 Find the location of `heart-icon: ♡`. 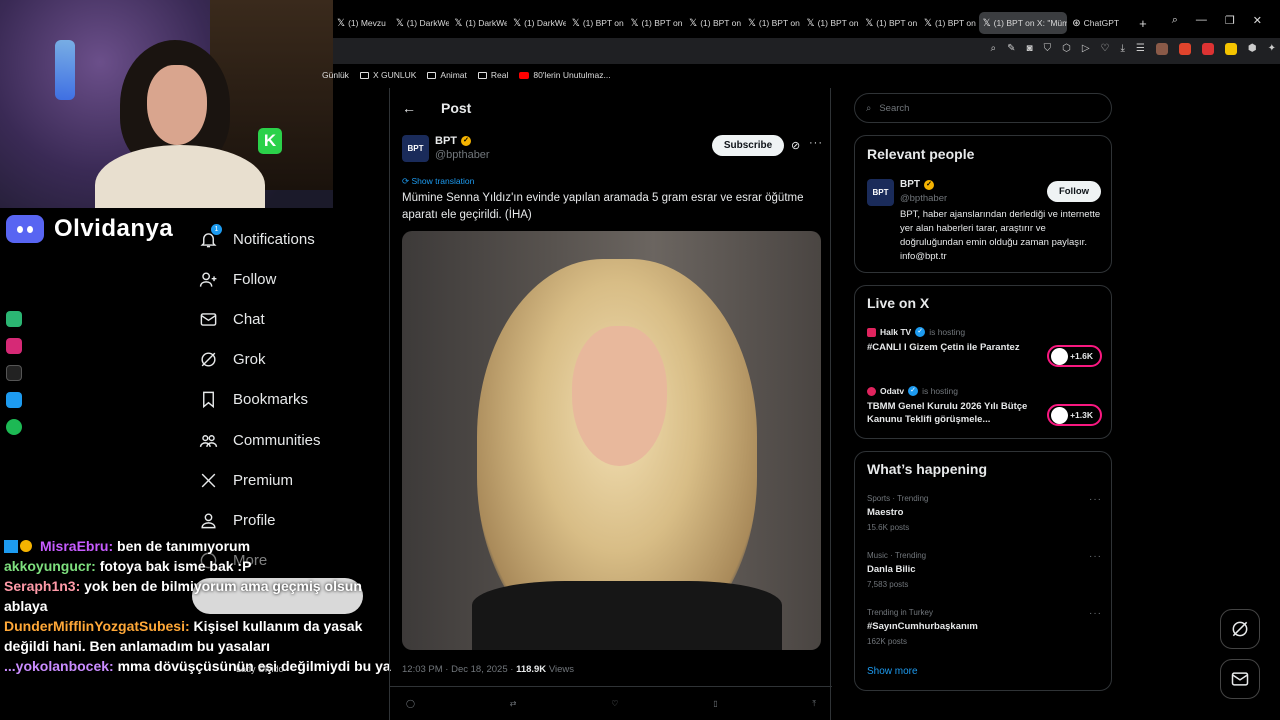

heart-icon: ♡ is located at coordinates (1105, 49).